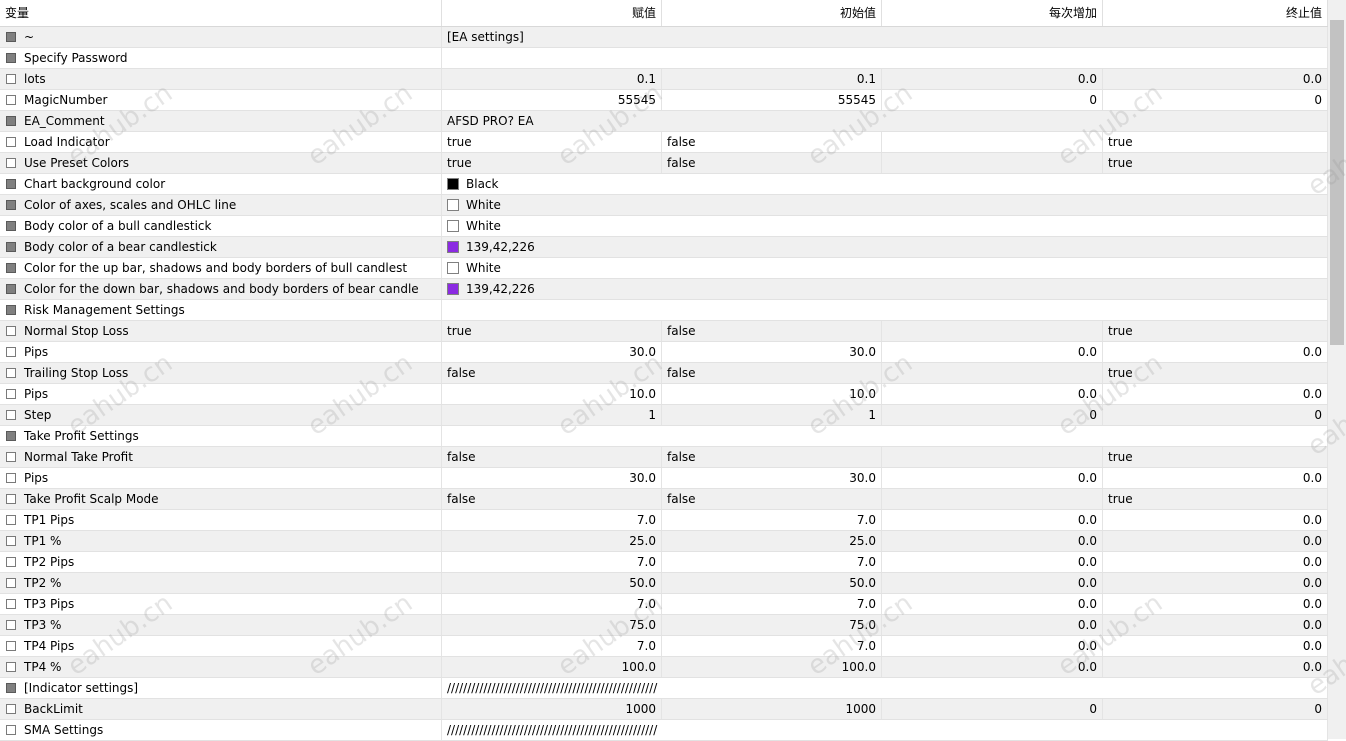 This screenshot has height=741, width=1346. What do you see at coordinates (992, 13) in the screenshot?
I see `column-header-step: 每次增加` at bounding box center [992, 13].